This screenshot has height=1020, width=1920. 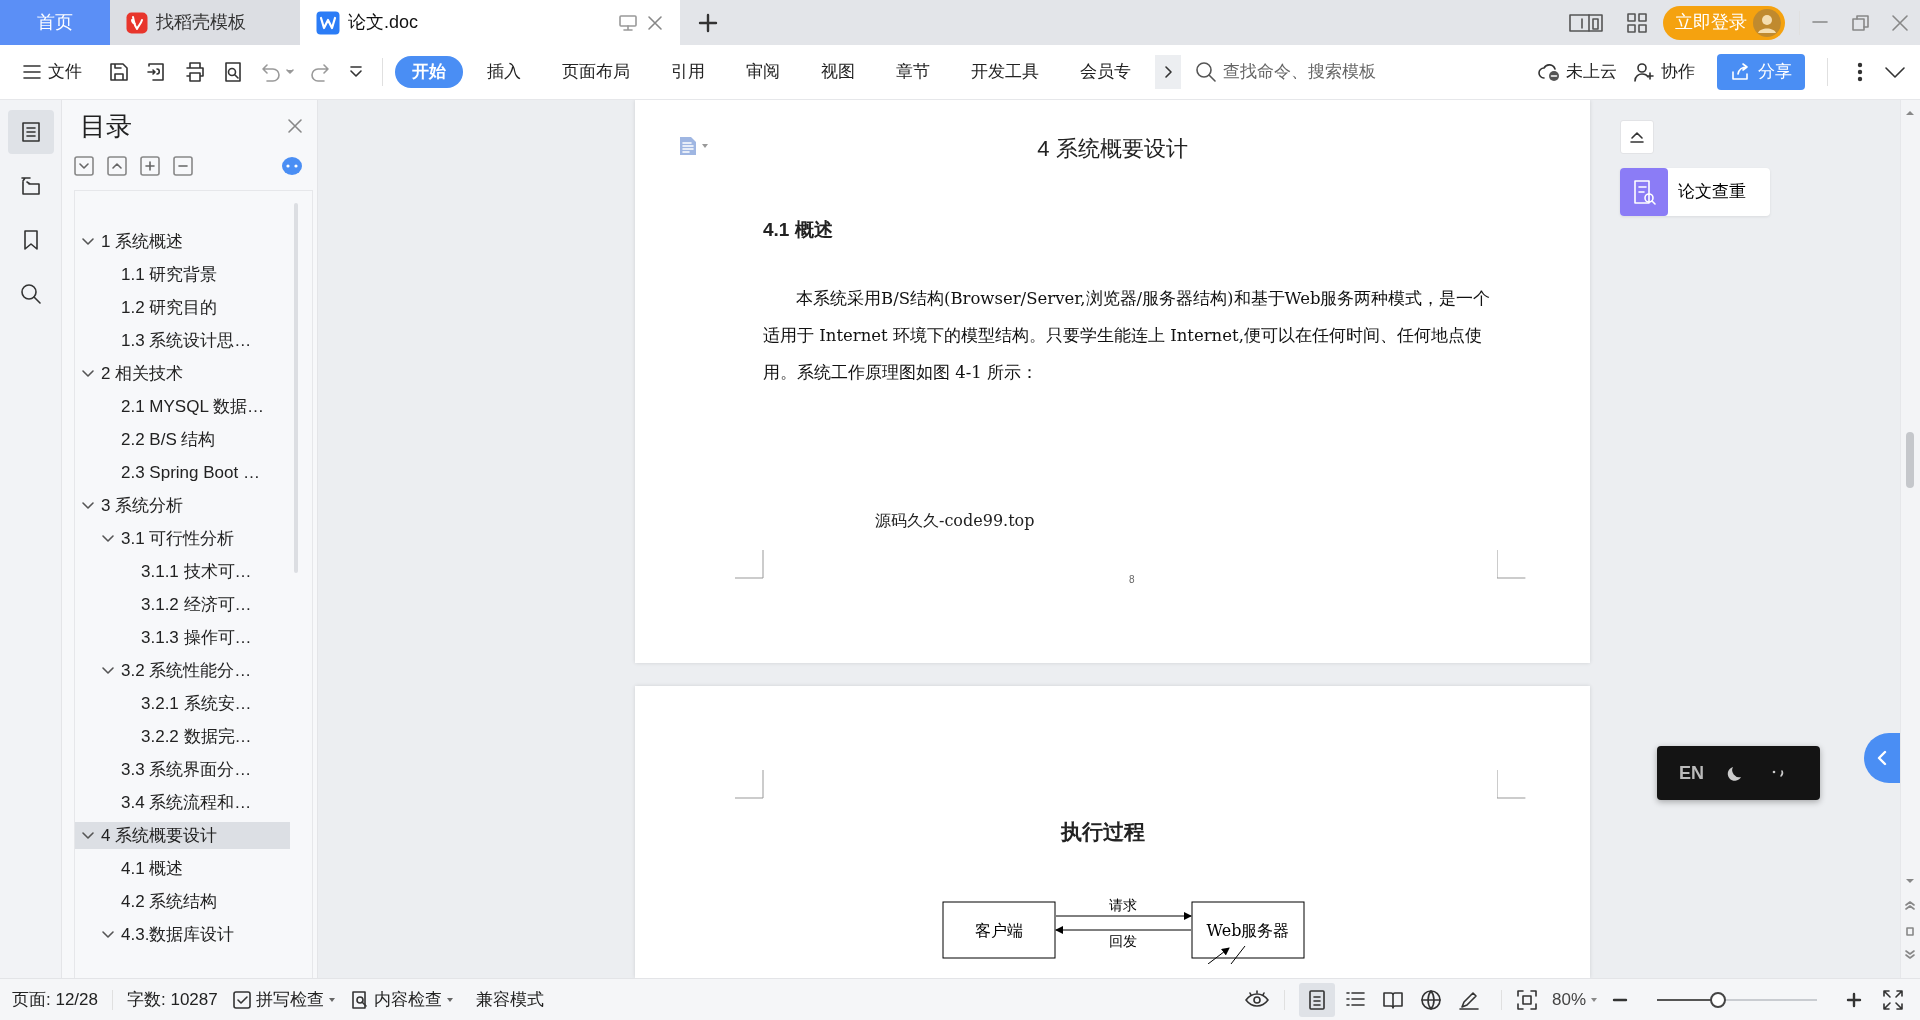 What do you see at coordinates (328, 22) in the screenshot?
I see `document-w-icon` at bounding box center [328, 22].